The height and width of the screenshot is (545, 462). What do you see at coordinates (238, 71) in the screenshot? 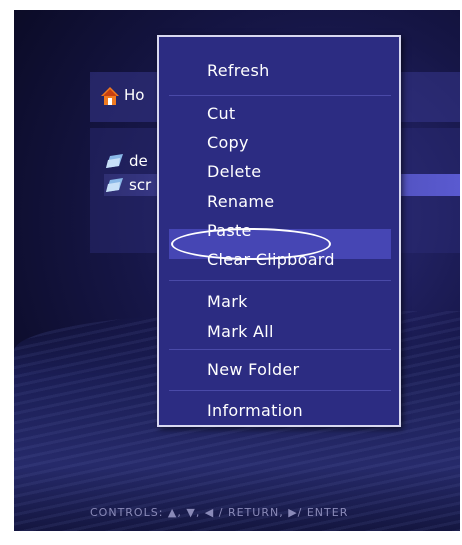
I see `menu-item-refresh: Refresh` at bounding box center [238, 71].